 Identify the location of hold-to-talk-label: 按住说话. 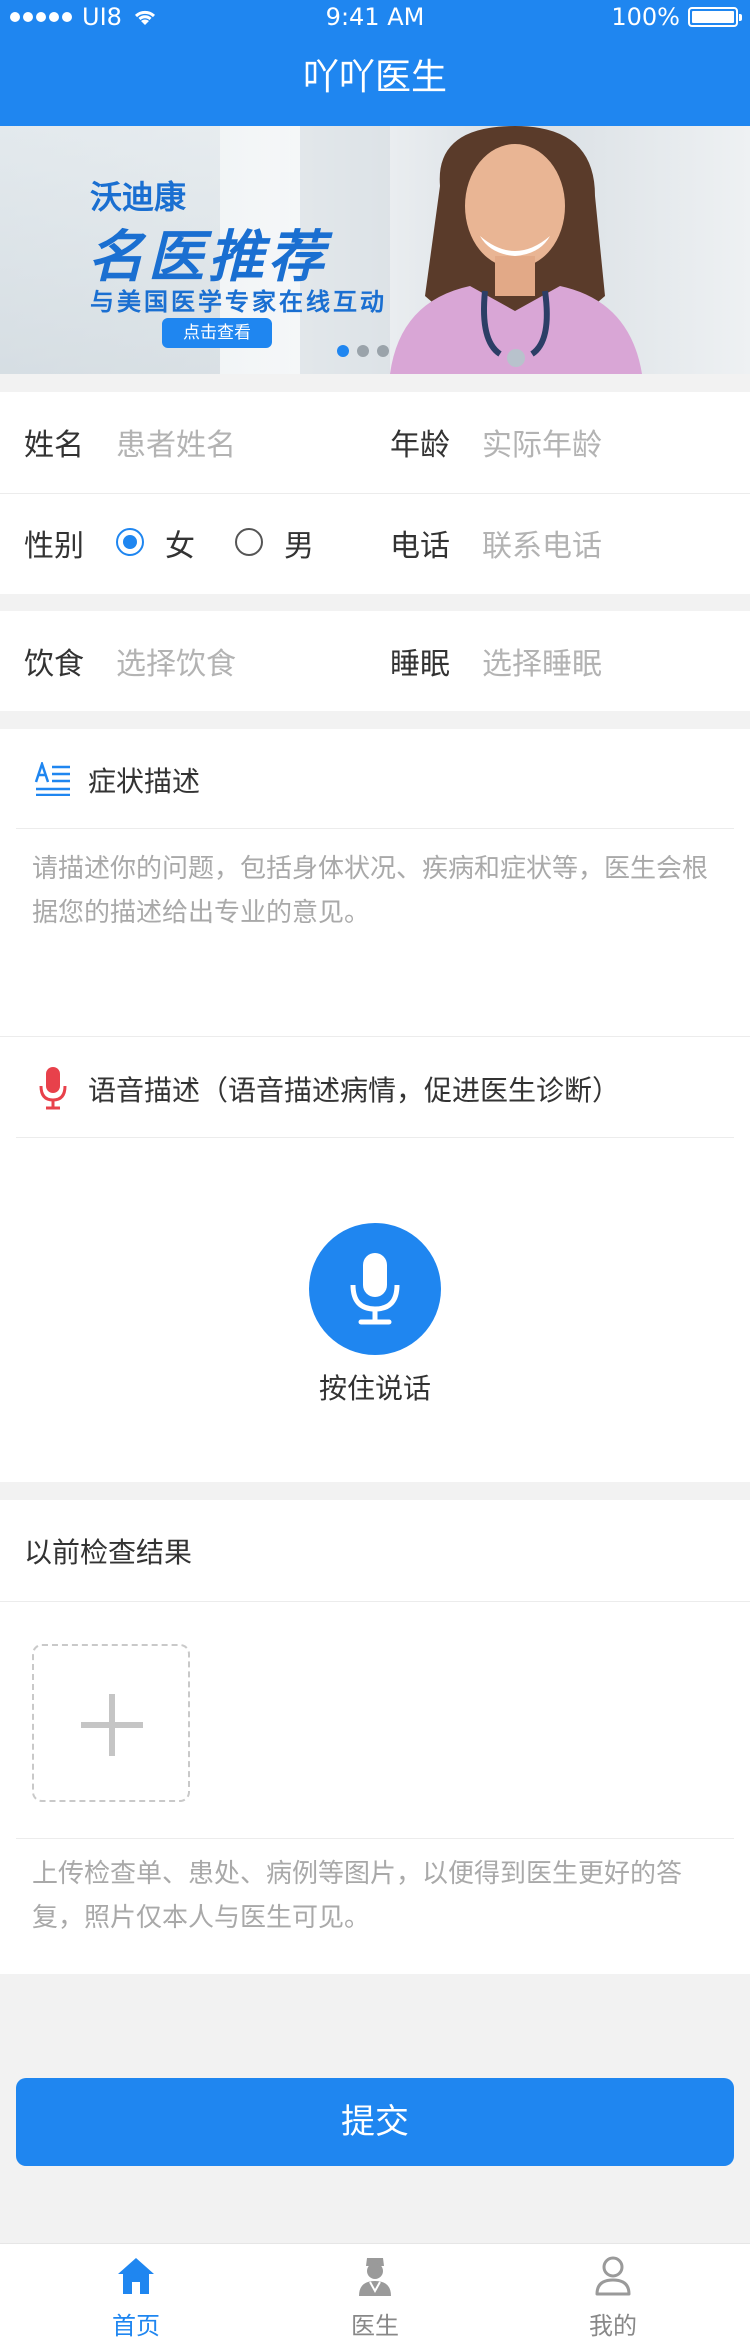
(374, 1388).